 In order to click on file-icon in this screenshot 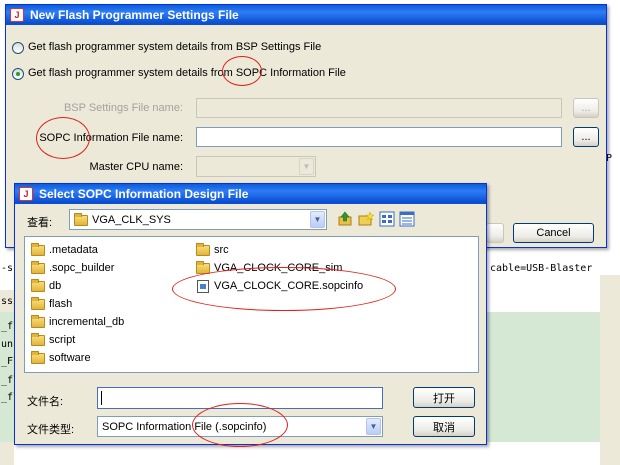, I will do `click(203, 286)`.